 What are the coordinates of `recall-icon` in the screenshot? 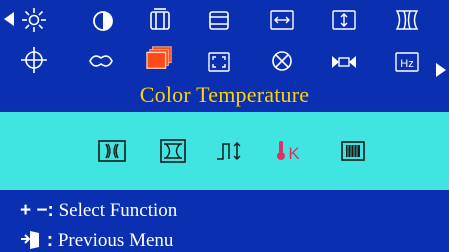 It's located at (101, 61).